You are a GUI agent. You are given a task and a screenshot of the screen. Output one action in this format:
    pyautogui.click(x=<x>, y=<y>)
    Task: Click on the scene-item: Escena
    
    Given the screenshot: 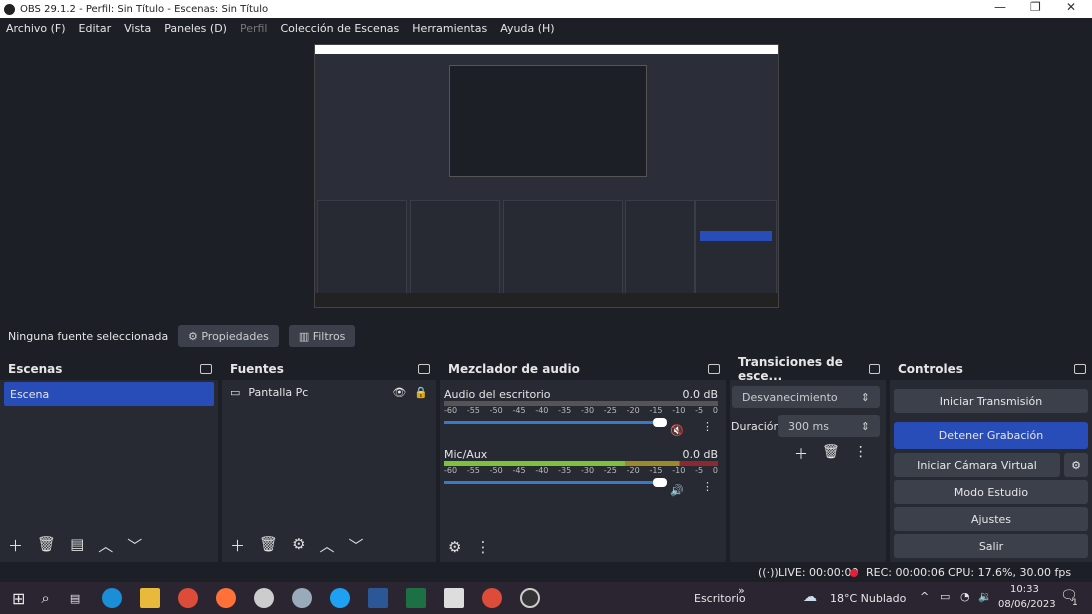 What is the action you would take?
    pyautogui.click(x=109, y=394)
    